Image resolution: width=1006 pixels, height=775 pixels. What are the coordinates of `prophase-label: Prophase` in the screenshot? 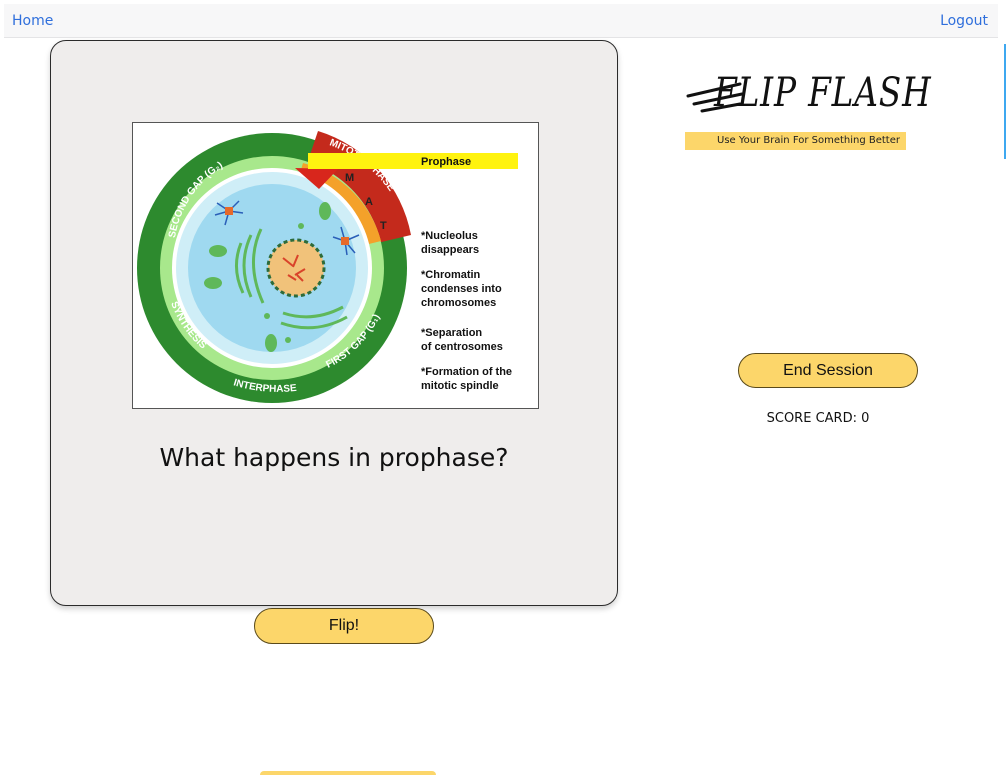 It's located at (446, 162).